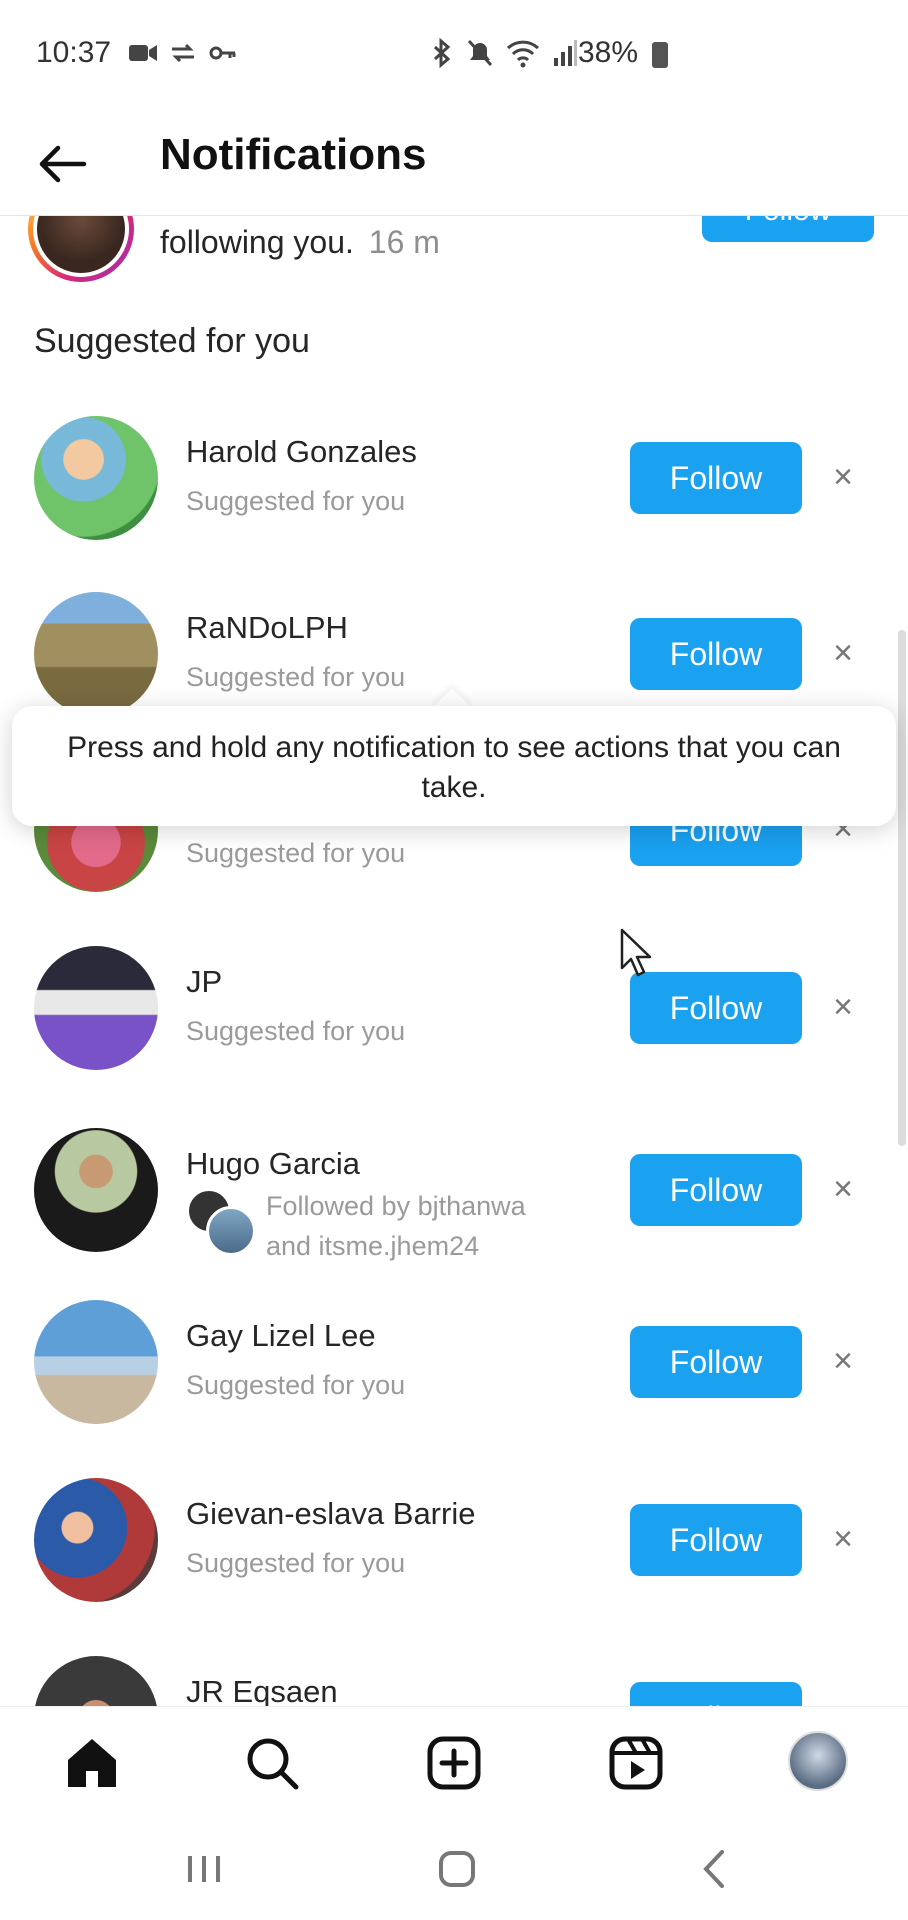 Image resolution: width=908 pixels, height=1920 pixels. What do you see at coordinates (172, 341) in the screenshot?
I see `section-title: Suggested for you` at bounding box center [172, 341].